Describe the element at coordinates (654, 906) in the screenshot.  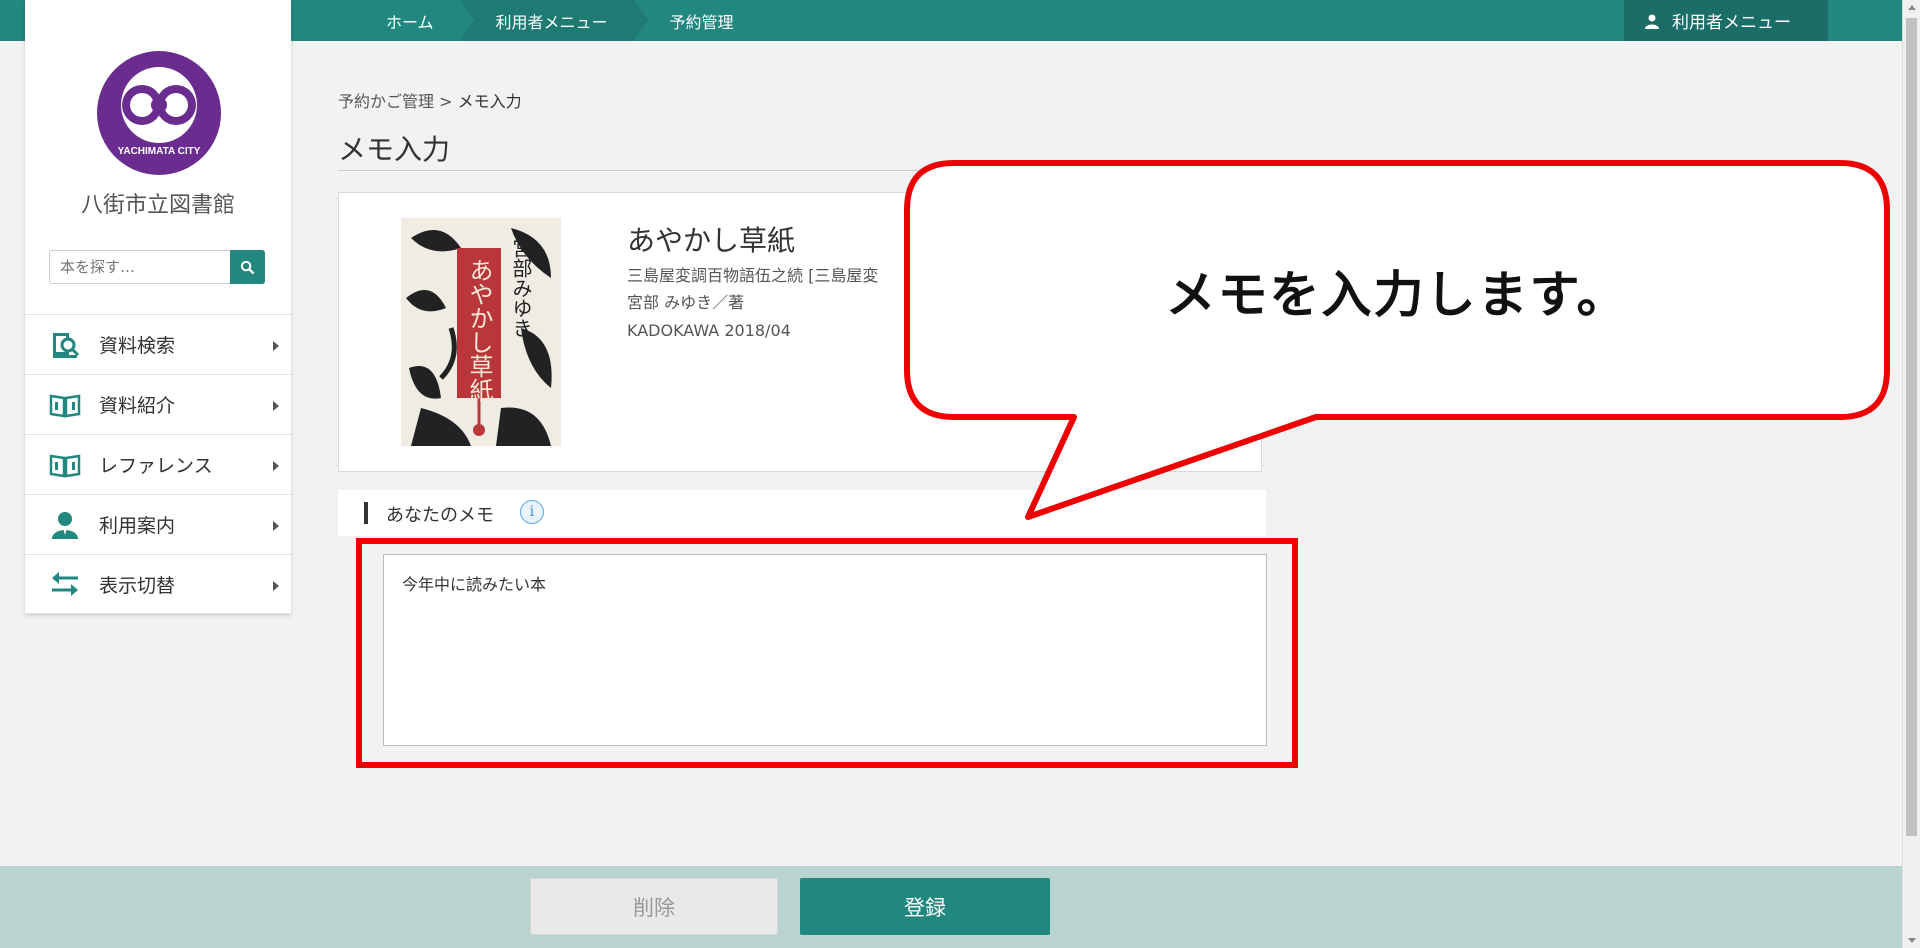
I see `delete-button: 削除` at that location.